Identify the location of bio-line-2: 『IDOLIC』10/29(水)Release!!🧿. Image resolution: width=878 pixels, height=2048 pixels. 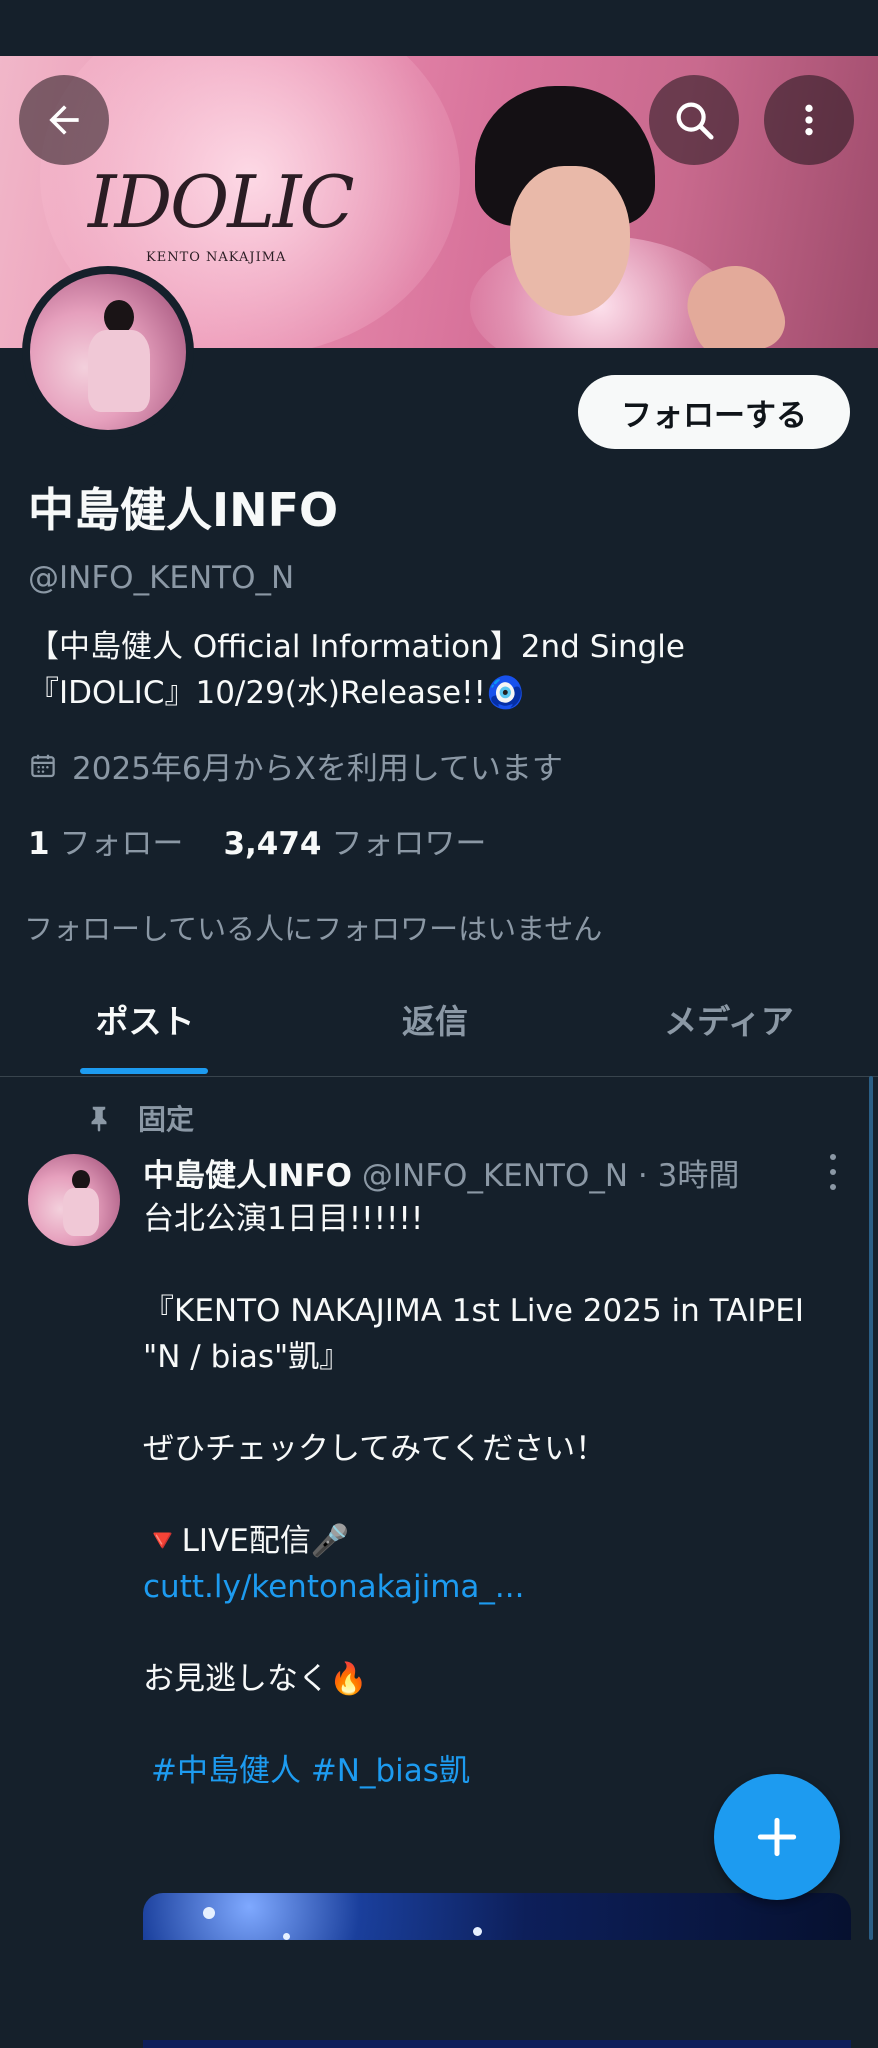
(438, 693).